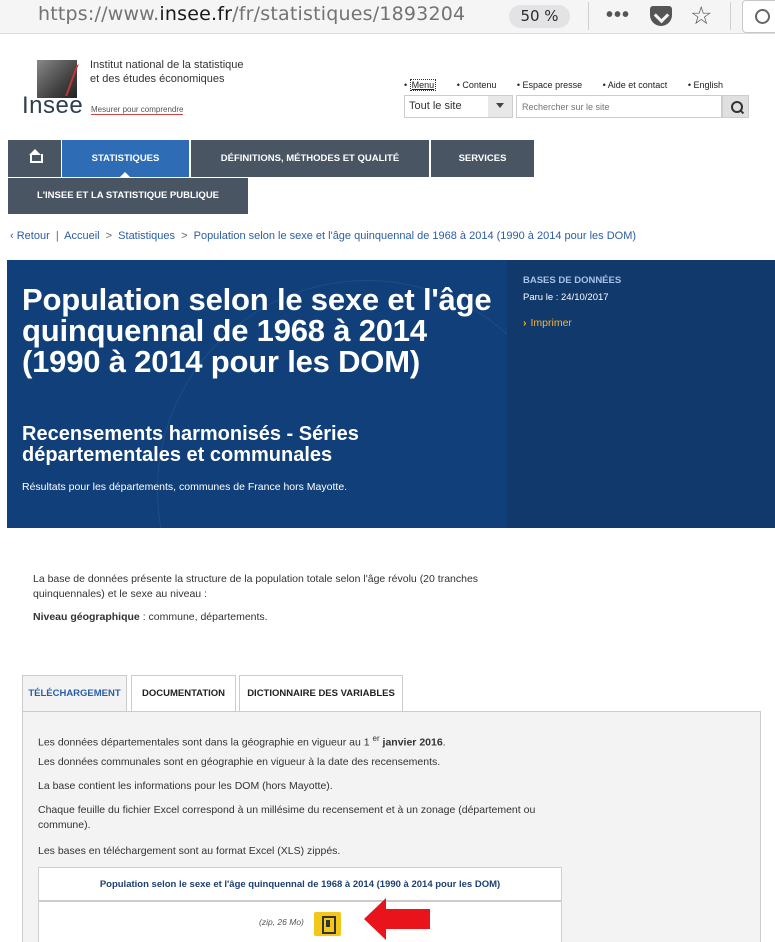  What do you see at coordinates (444, 742) in the screenshot?
I see `panel-line-end: .` at bounding box center [444, 742].